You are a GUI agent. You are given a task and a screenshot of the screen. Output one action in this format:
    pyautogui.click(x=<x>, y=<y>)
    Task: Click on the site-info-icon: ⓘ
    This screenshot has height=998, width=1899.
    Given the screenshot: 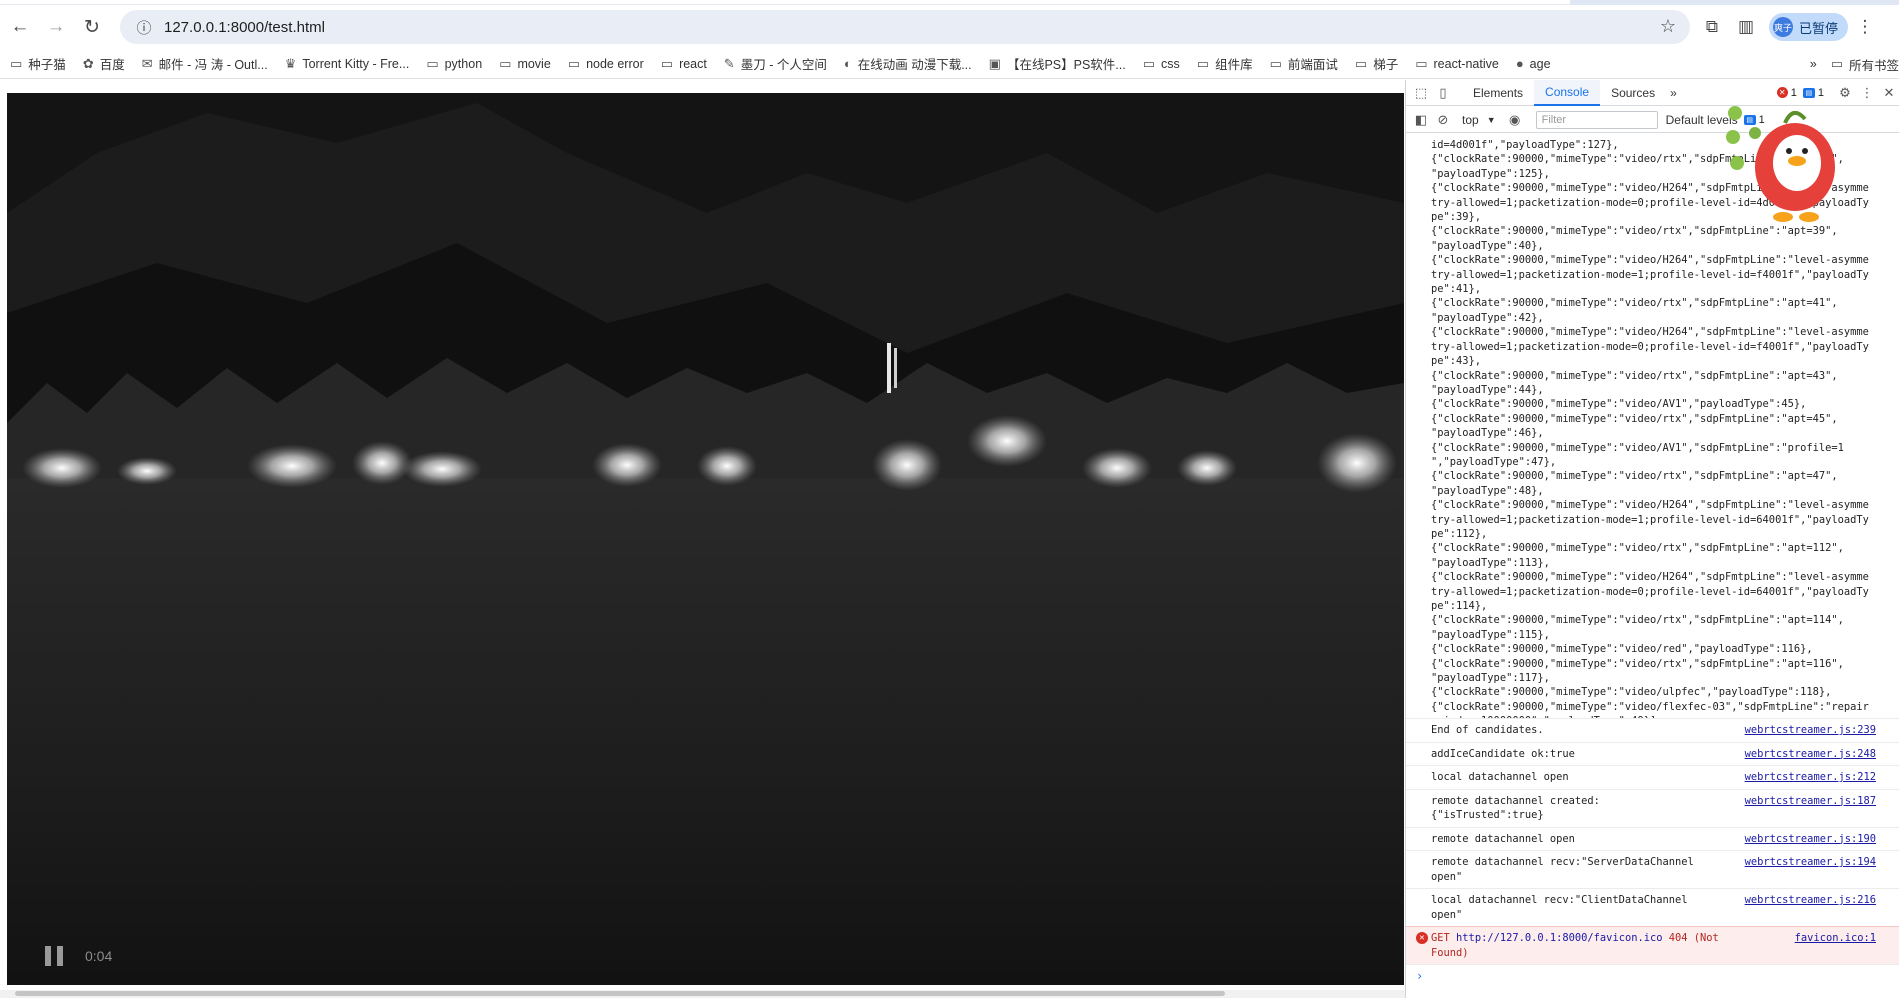 What is the action you would take?
    pyautogui.click(x=144, y=27)
    